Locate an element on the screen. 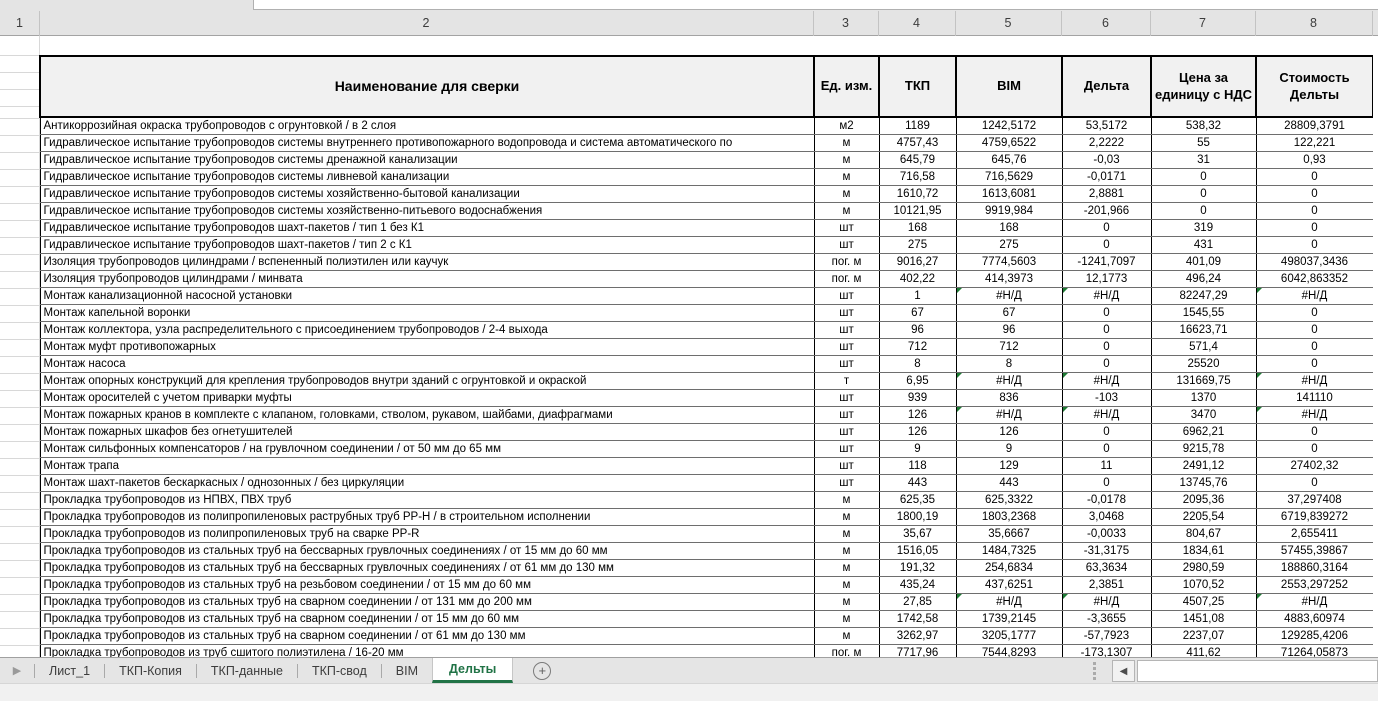 The image size is (1378, 701). cell-price: 401,09 is located at coordinates (1203, 262).